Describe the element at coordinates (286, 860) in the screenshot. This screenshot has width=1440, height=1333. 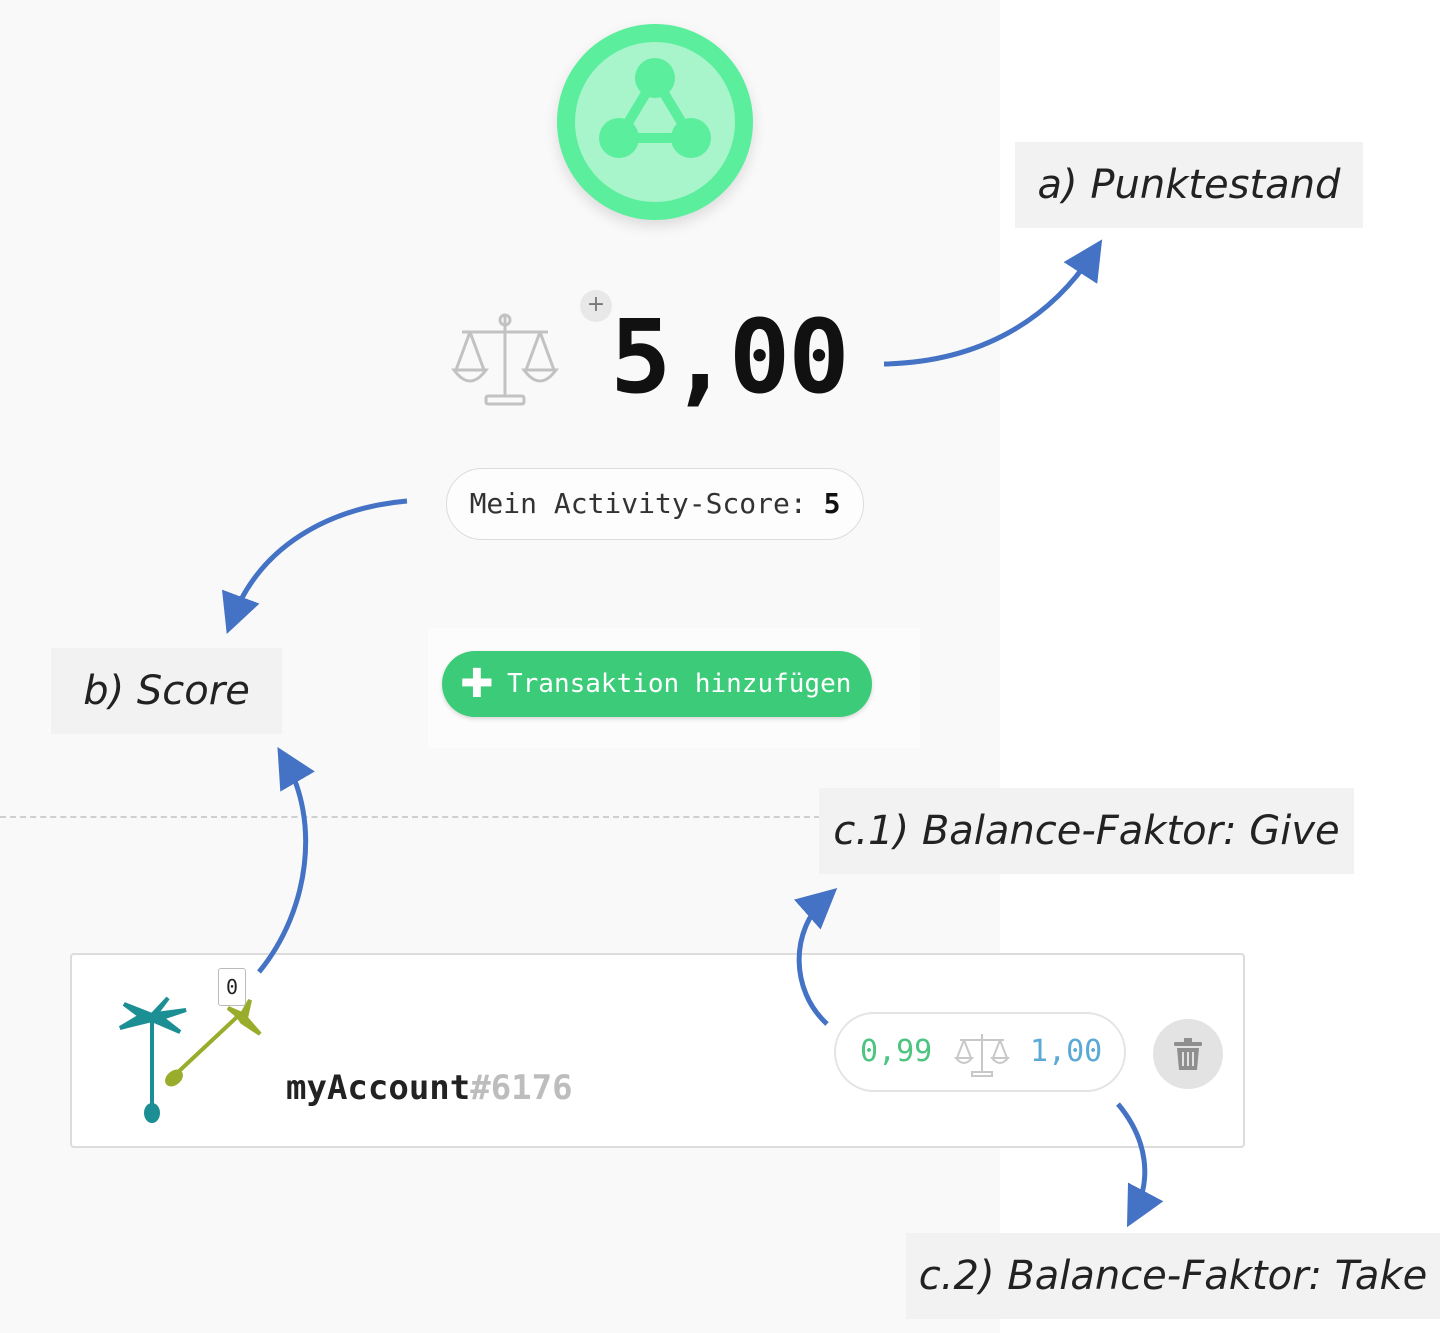
I see `arrow-to-score-from-badge` at that location.